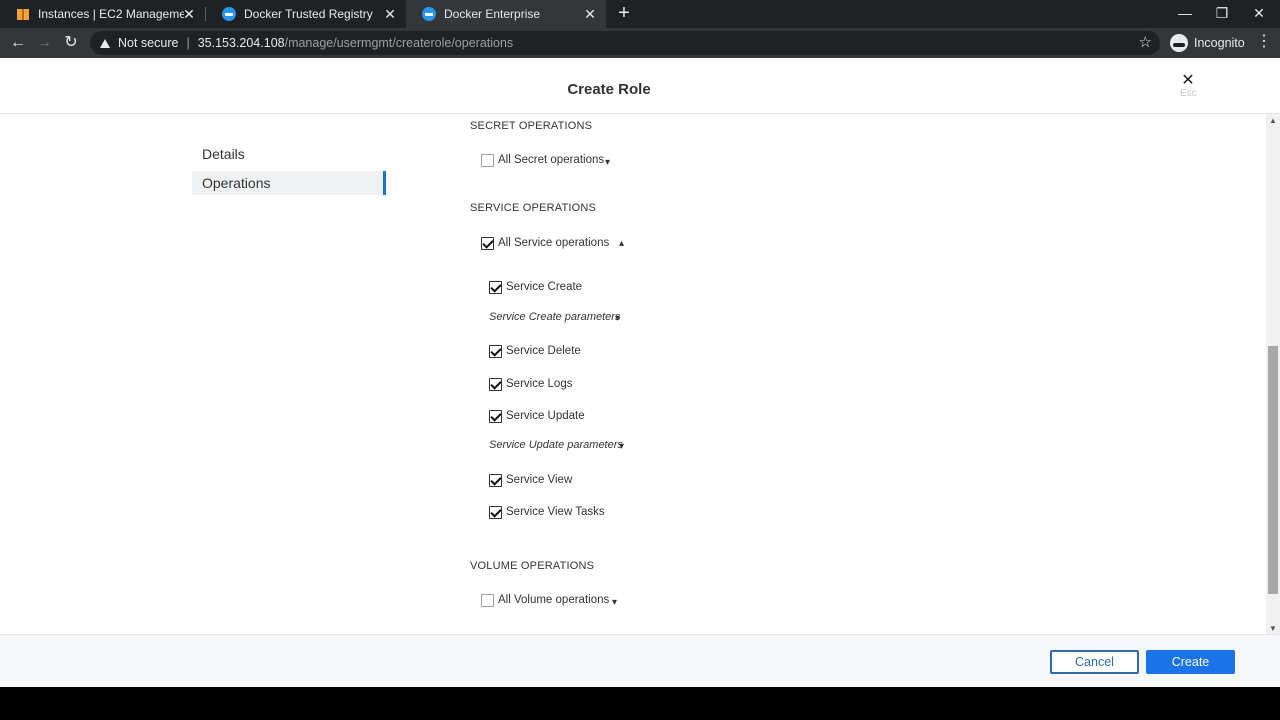 Image resolution: width=1280 pixels, height=720 pixels. I want to click on all-volume-operations-label: All Volume operations, so click(554, 600).